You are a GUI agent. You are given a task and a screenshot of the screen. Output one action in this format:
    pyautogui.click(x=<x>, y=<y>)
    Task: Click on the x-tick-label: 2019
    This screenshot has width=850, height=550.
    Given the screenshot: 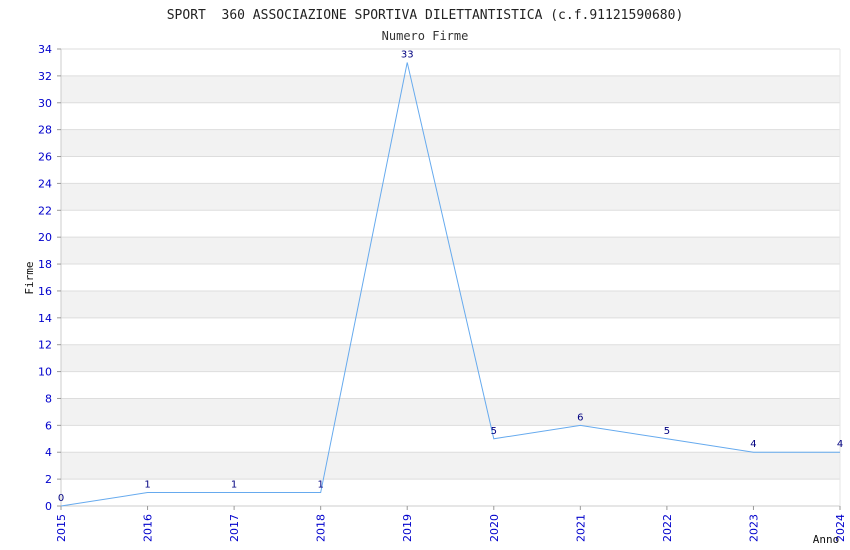 What is the action you would take?
    pyautogui.click(x=407, y=528)
    